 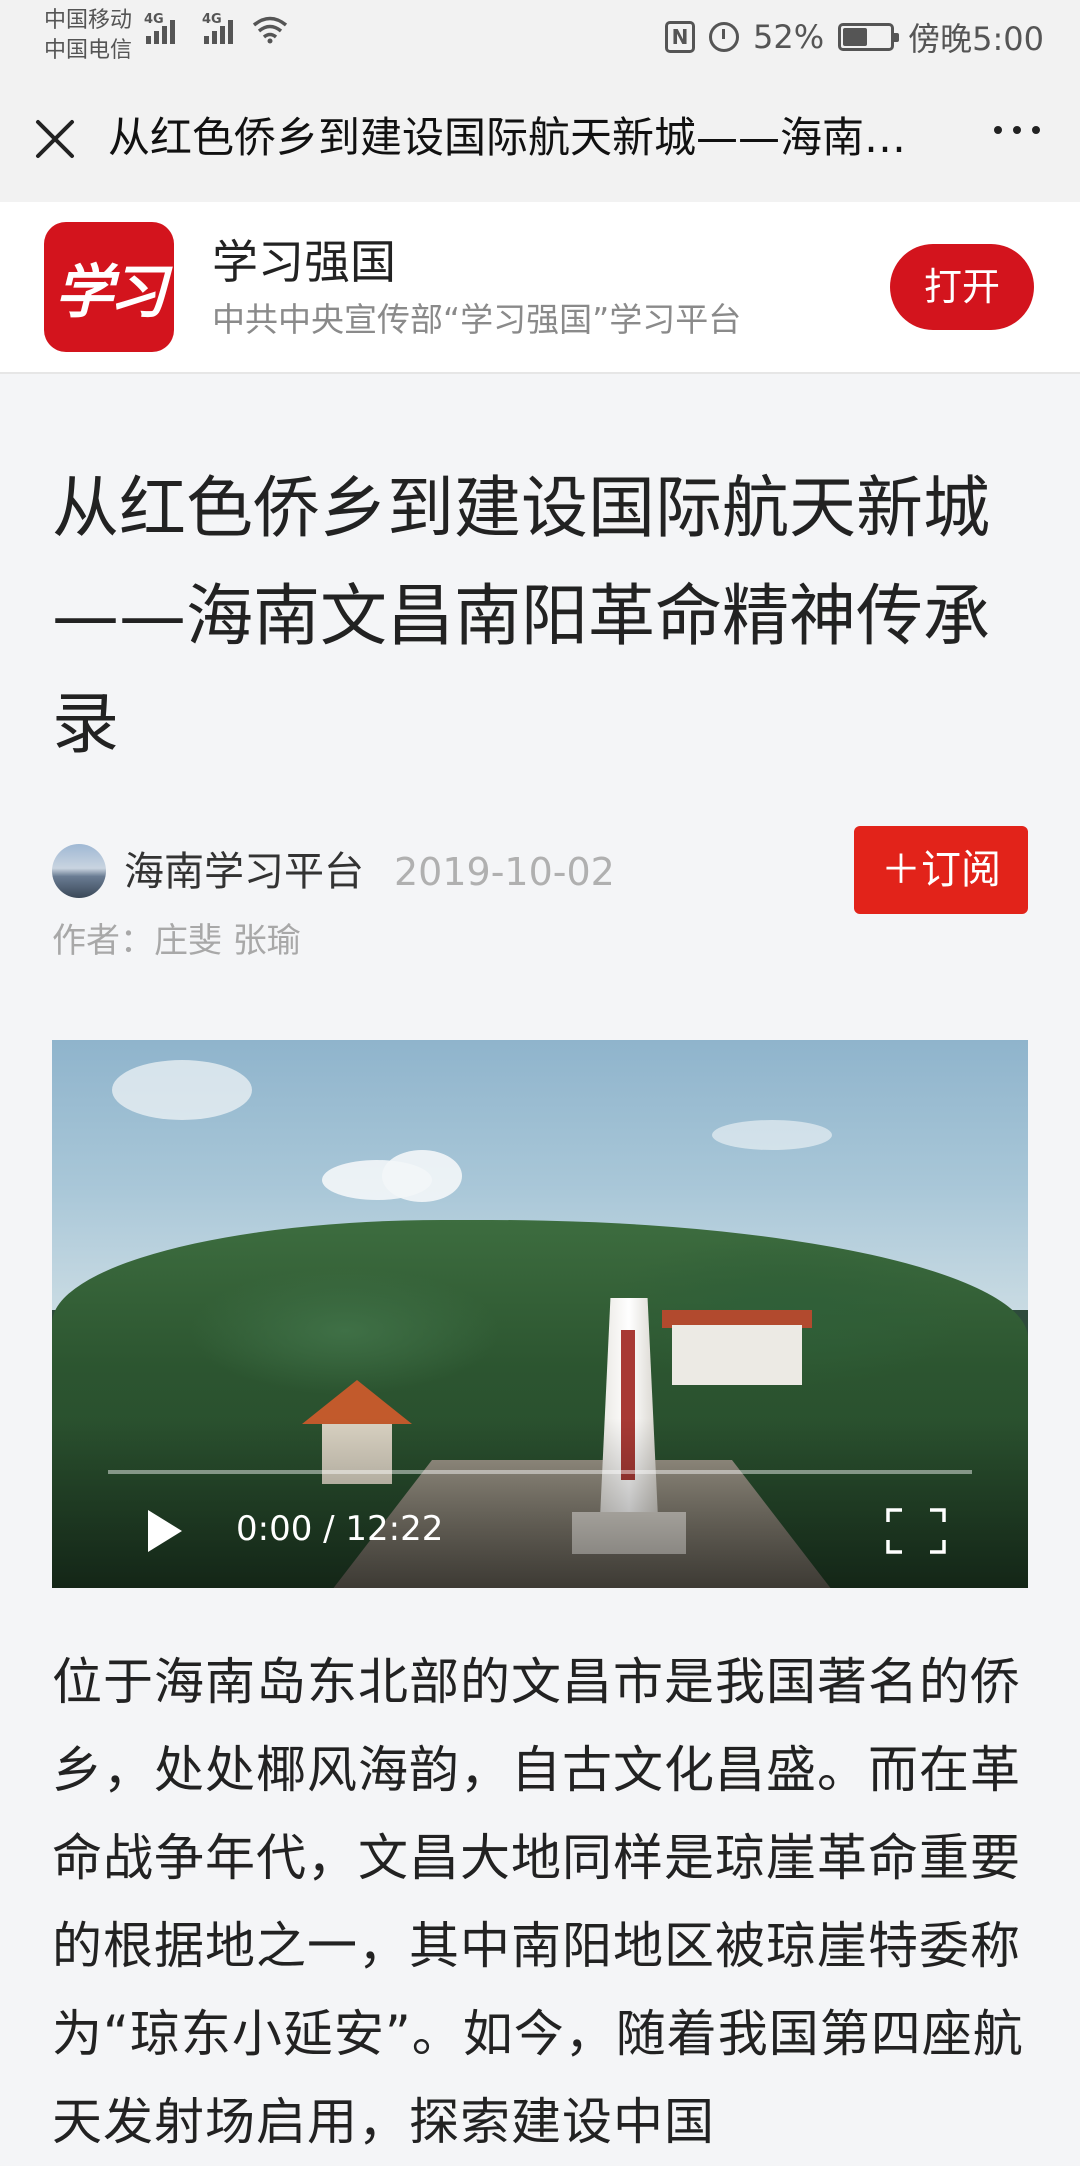 I want to click on play-icon, so click(x=165, y=1531).